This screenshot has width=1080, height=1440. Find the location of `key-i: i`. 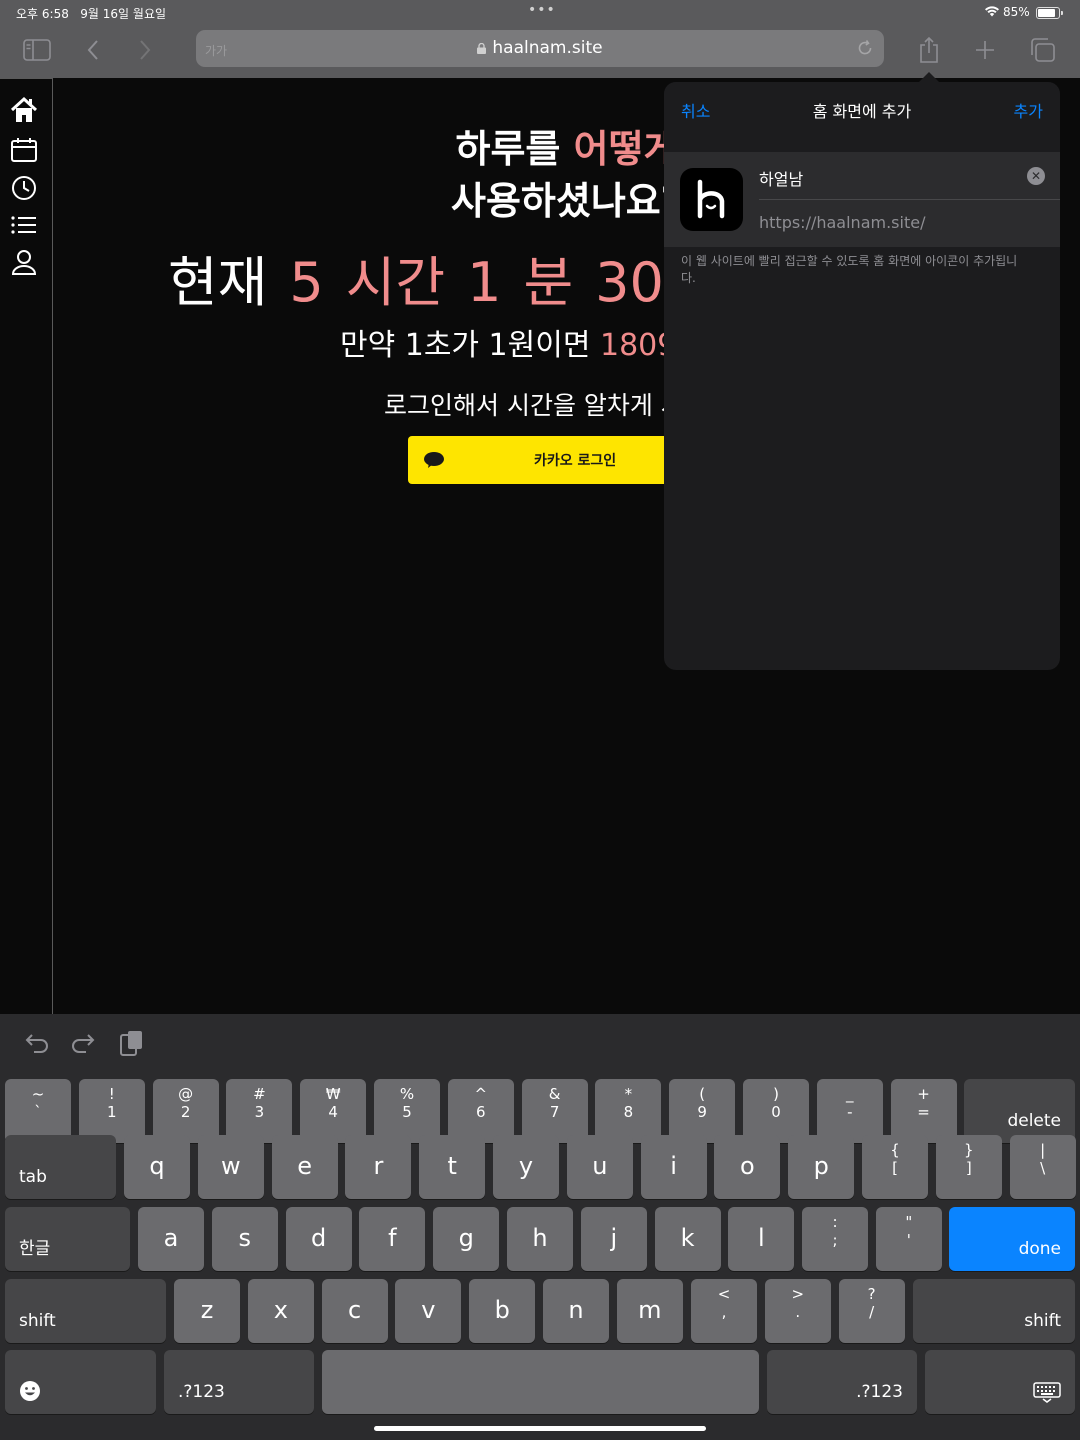

key-i: i is located at coordinates (673, 1167).